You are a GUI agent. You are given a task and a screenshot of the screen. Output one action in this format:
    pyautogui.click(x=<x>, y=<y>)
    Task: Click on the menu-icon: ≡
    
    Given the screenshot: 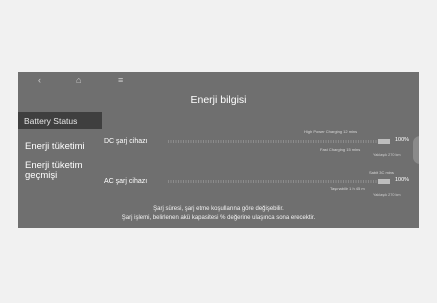 What is the action you would take?
    pyautogui.click(x=120, y=80)
    